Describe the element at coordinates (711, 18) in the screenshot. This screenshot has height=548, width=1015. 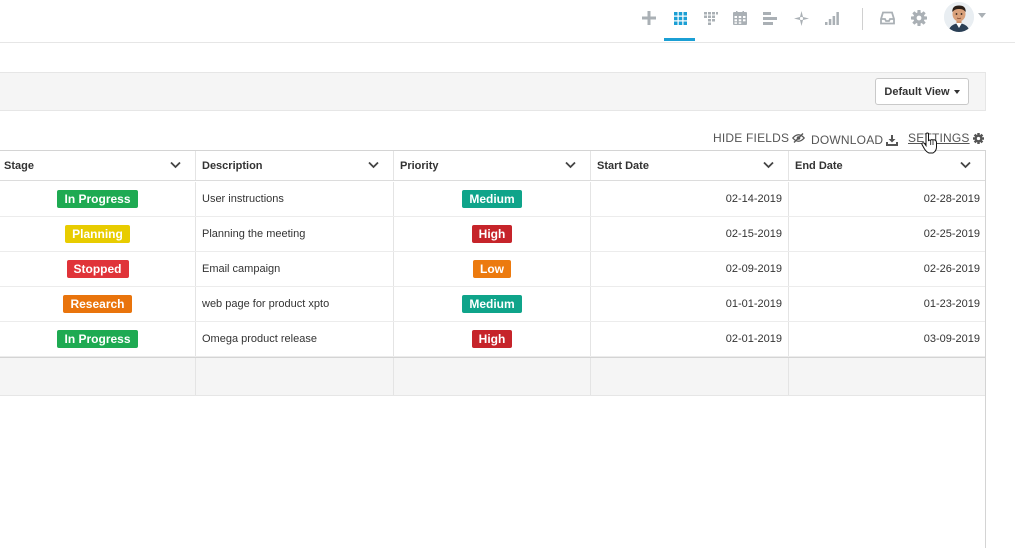
I see `kanban-view-icon` at that location.